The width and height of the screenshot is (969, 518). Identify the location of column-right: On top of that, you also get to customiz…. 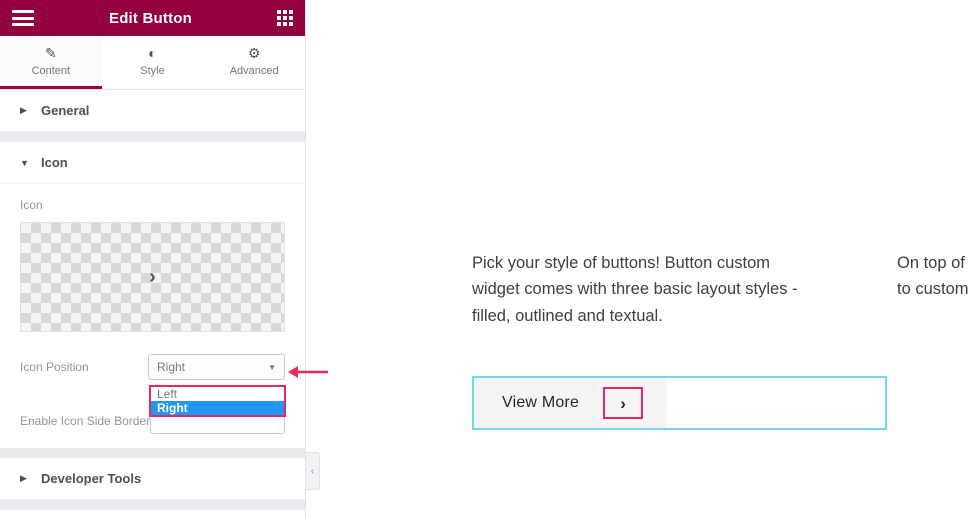
(933, 289).